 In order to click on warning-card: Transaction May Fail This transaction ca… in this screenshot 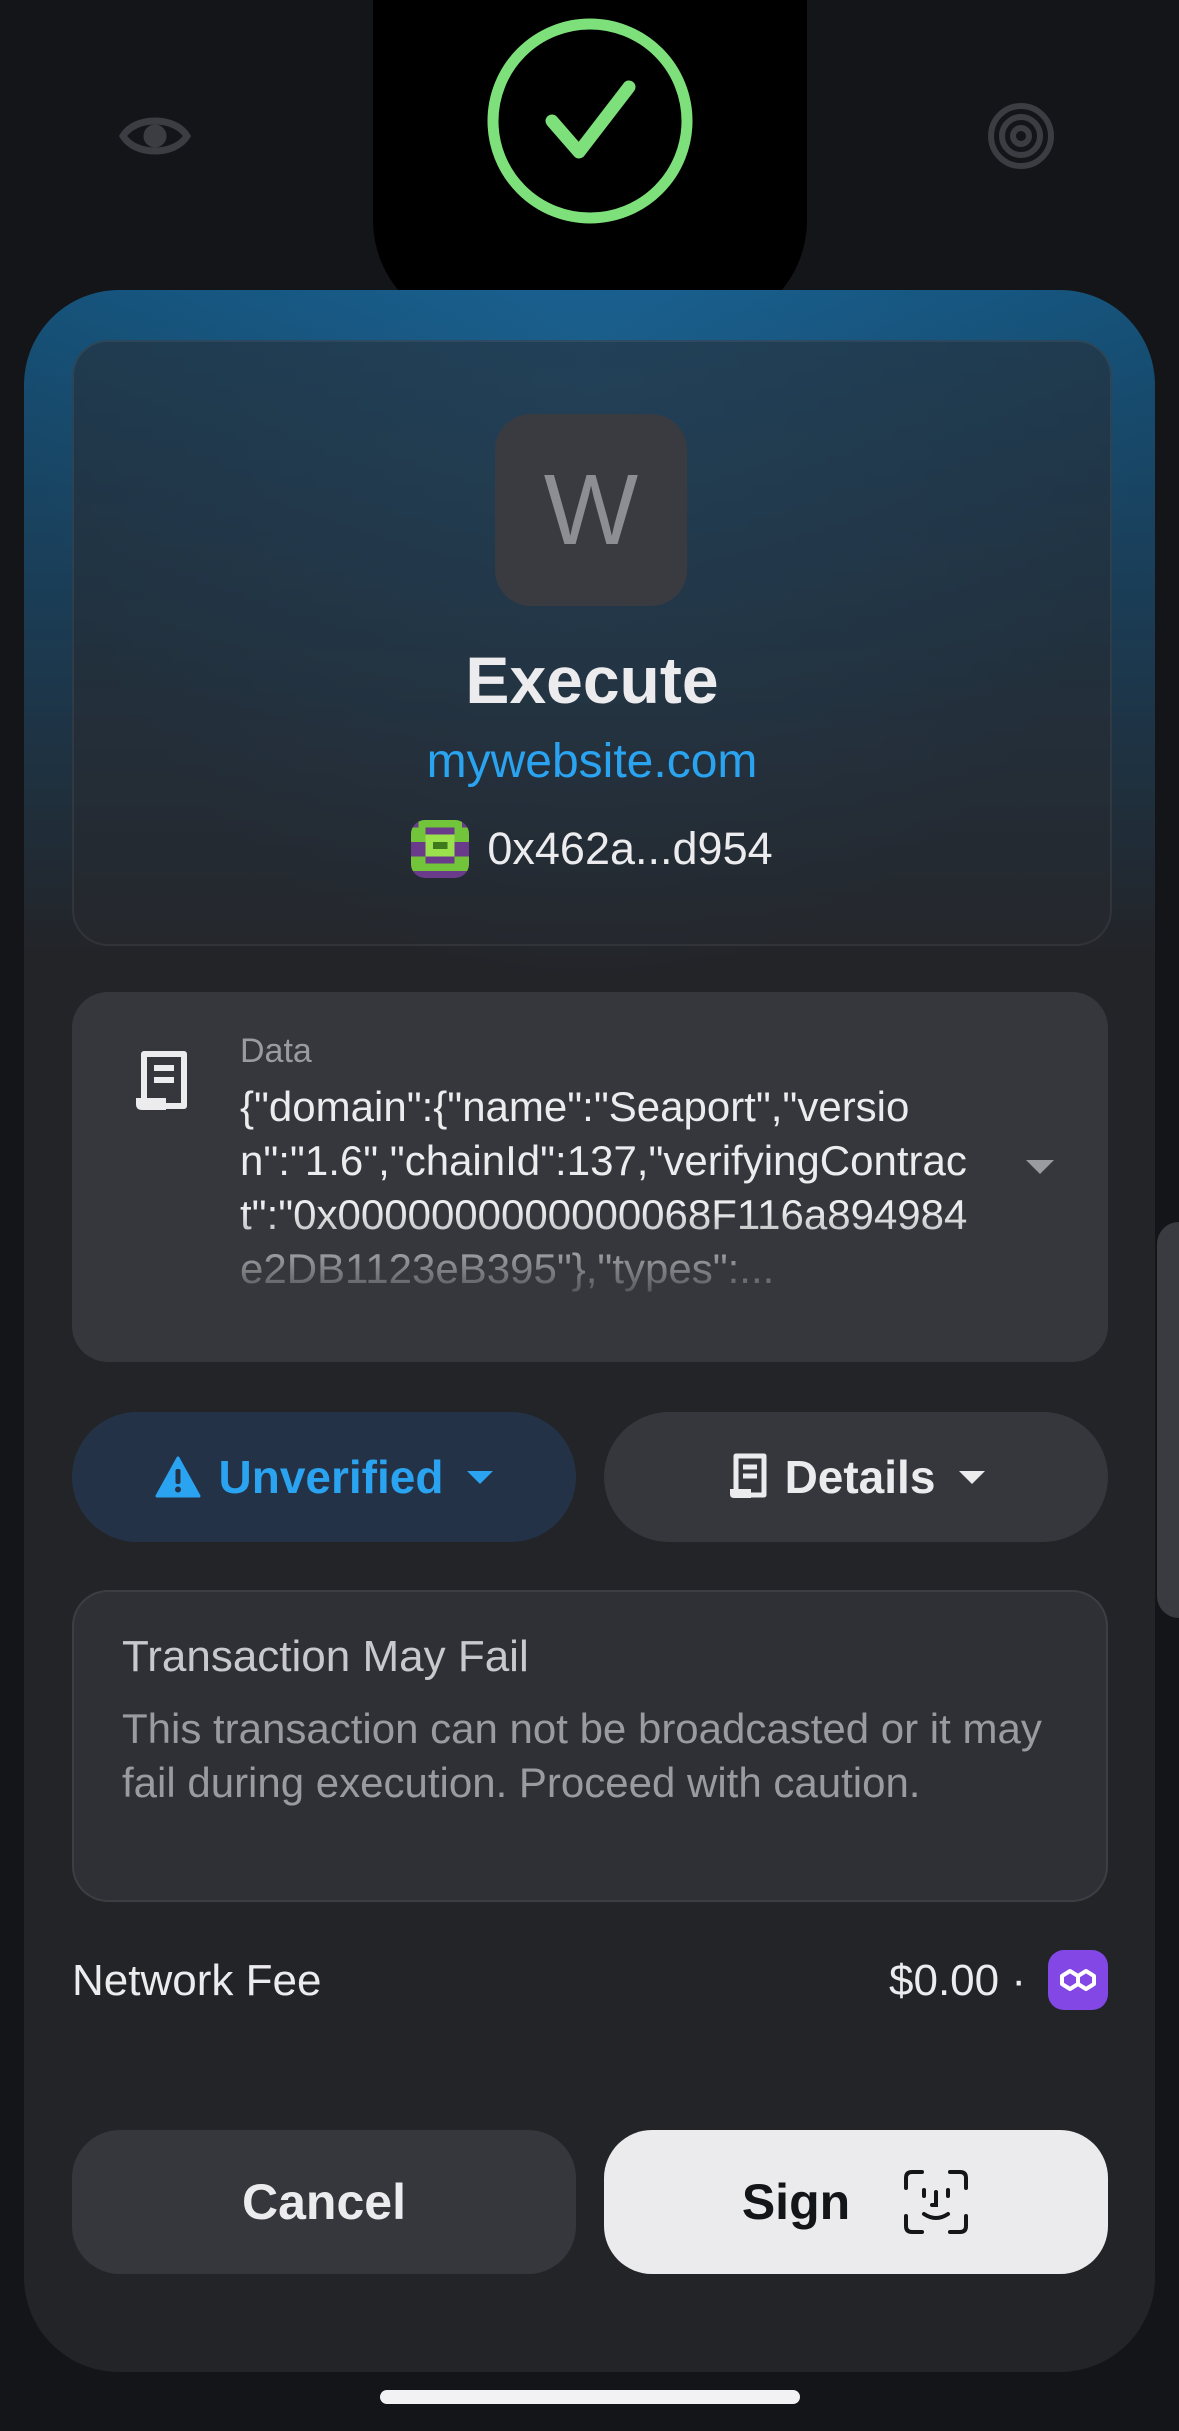, I will do `click(590, 1746)`.